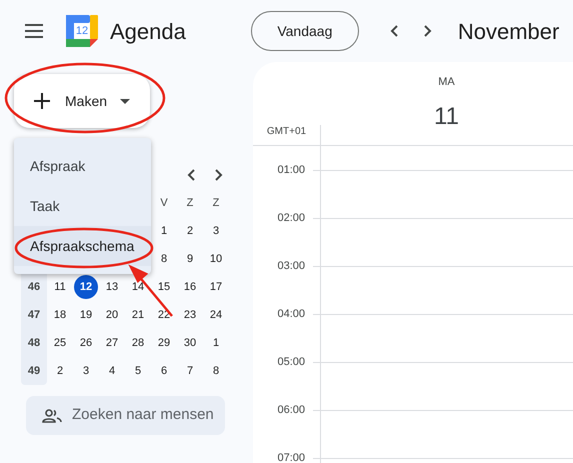  Describe the element at coordinates (291, 457) in the screenshot. I see `hour-label: 07:00` at that location.